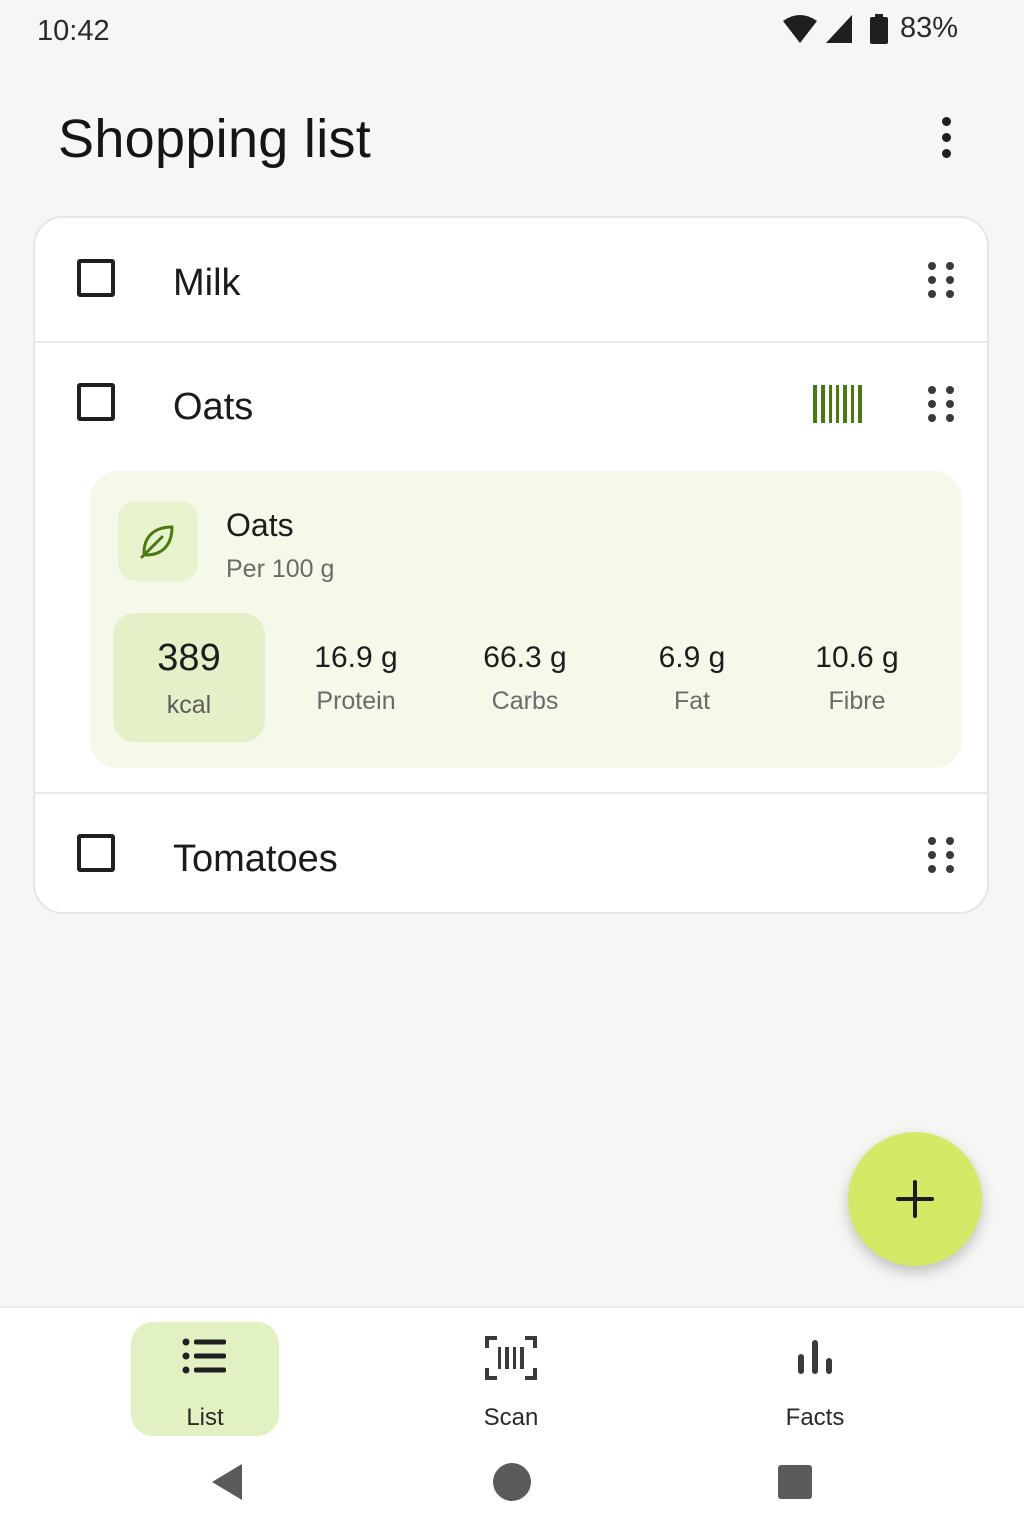  I want to click on checkbox-oats, so click(96, 402).